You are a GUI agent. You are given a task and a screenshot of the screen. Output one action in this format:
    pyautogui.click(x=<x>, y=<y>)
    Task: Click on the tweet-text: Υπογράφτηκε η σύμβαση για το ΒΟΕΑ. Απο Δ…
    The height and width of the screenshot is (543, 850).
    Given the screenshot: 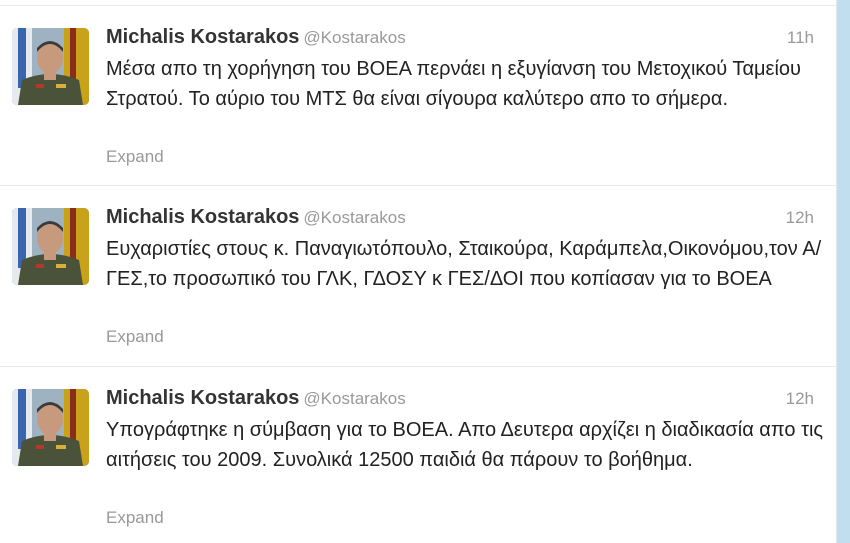 What is the action you would take?
    pyautogui.click(x=465, y=445)
    